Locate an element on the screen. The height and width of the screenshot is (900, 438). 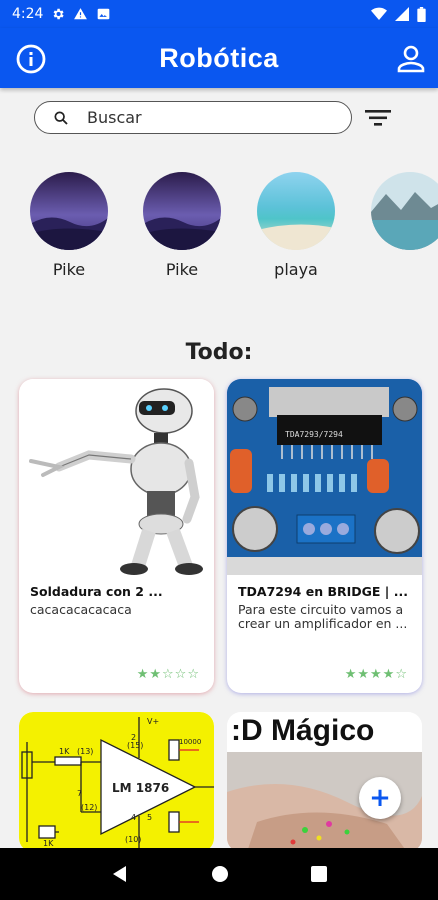
signal-icon is located at coordinates (402, 14).